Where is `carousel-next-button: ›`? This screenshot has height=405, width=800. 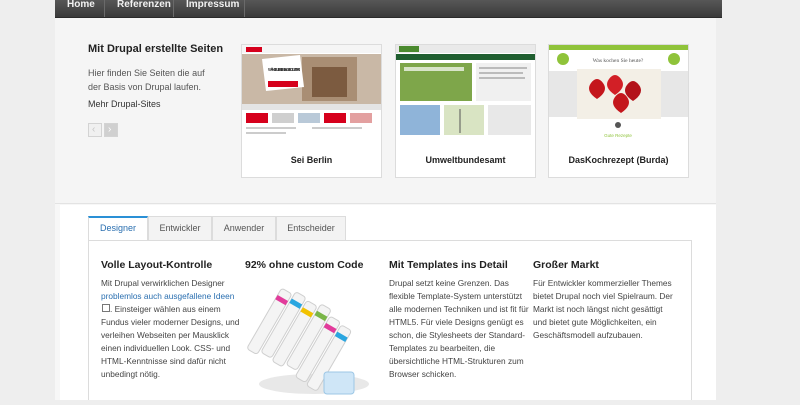
carousel-next-button: › is located at coordinates (111, 130).